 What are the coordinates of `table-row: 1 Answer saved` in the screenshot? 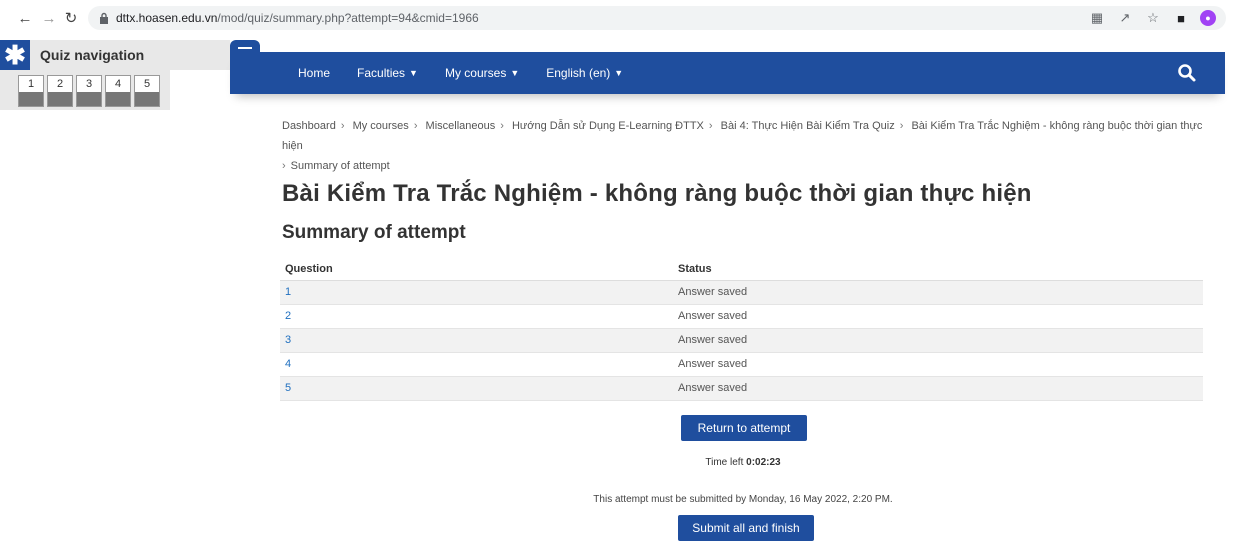 It's located at (741, 292).